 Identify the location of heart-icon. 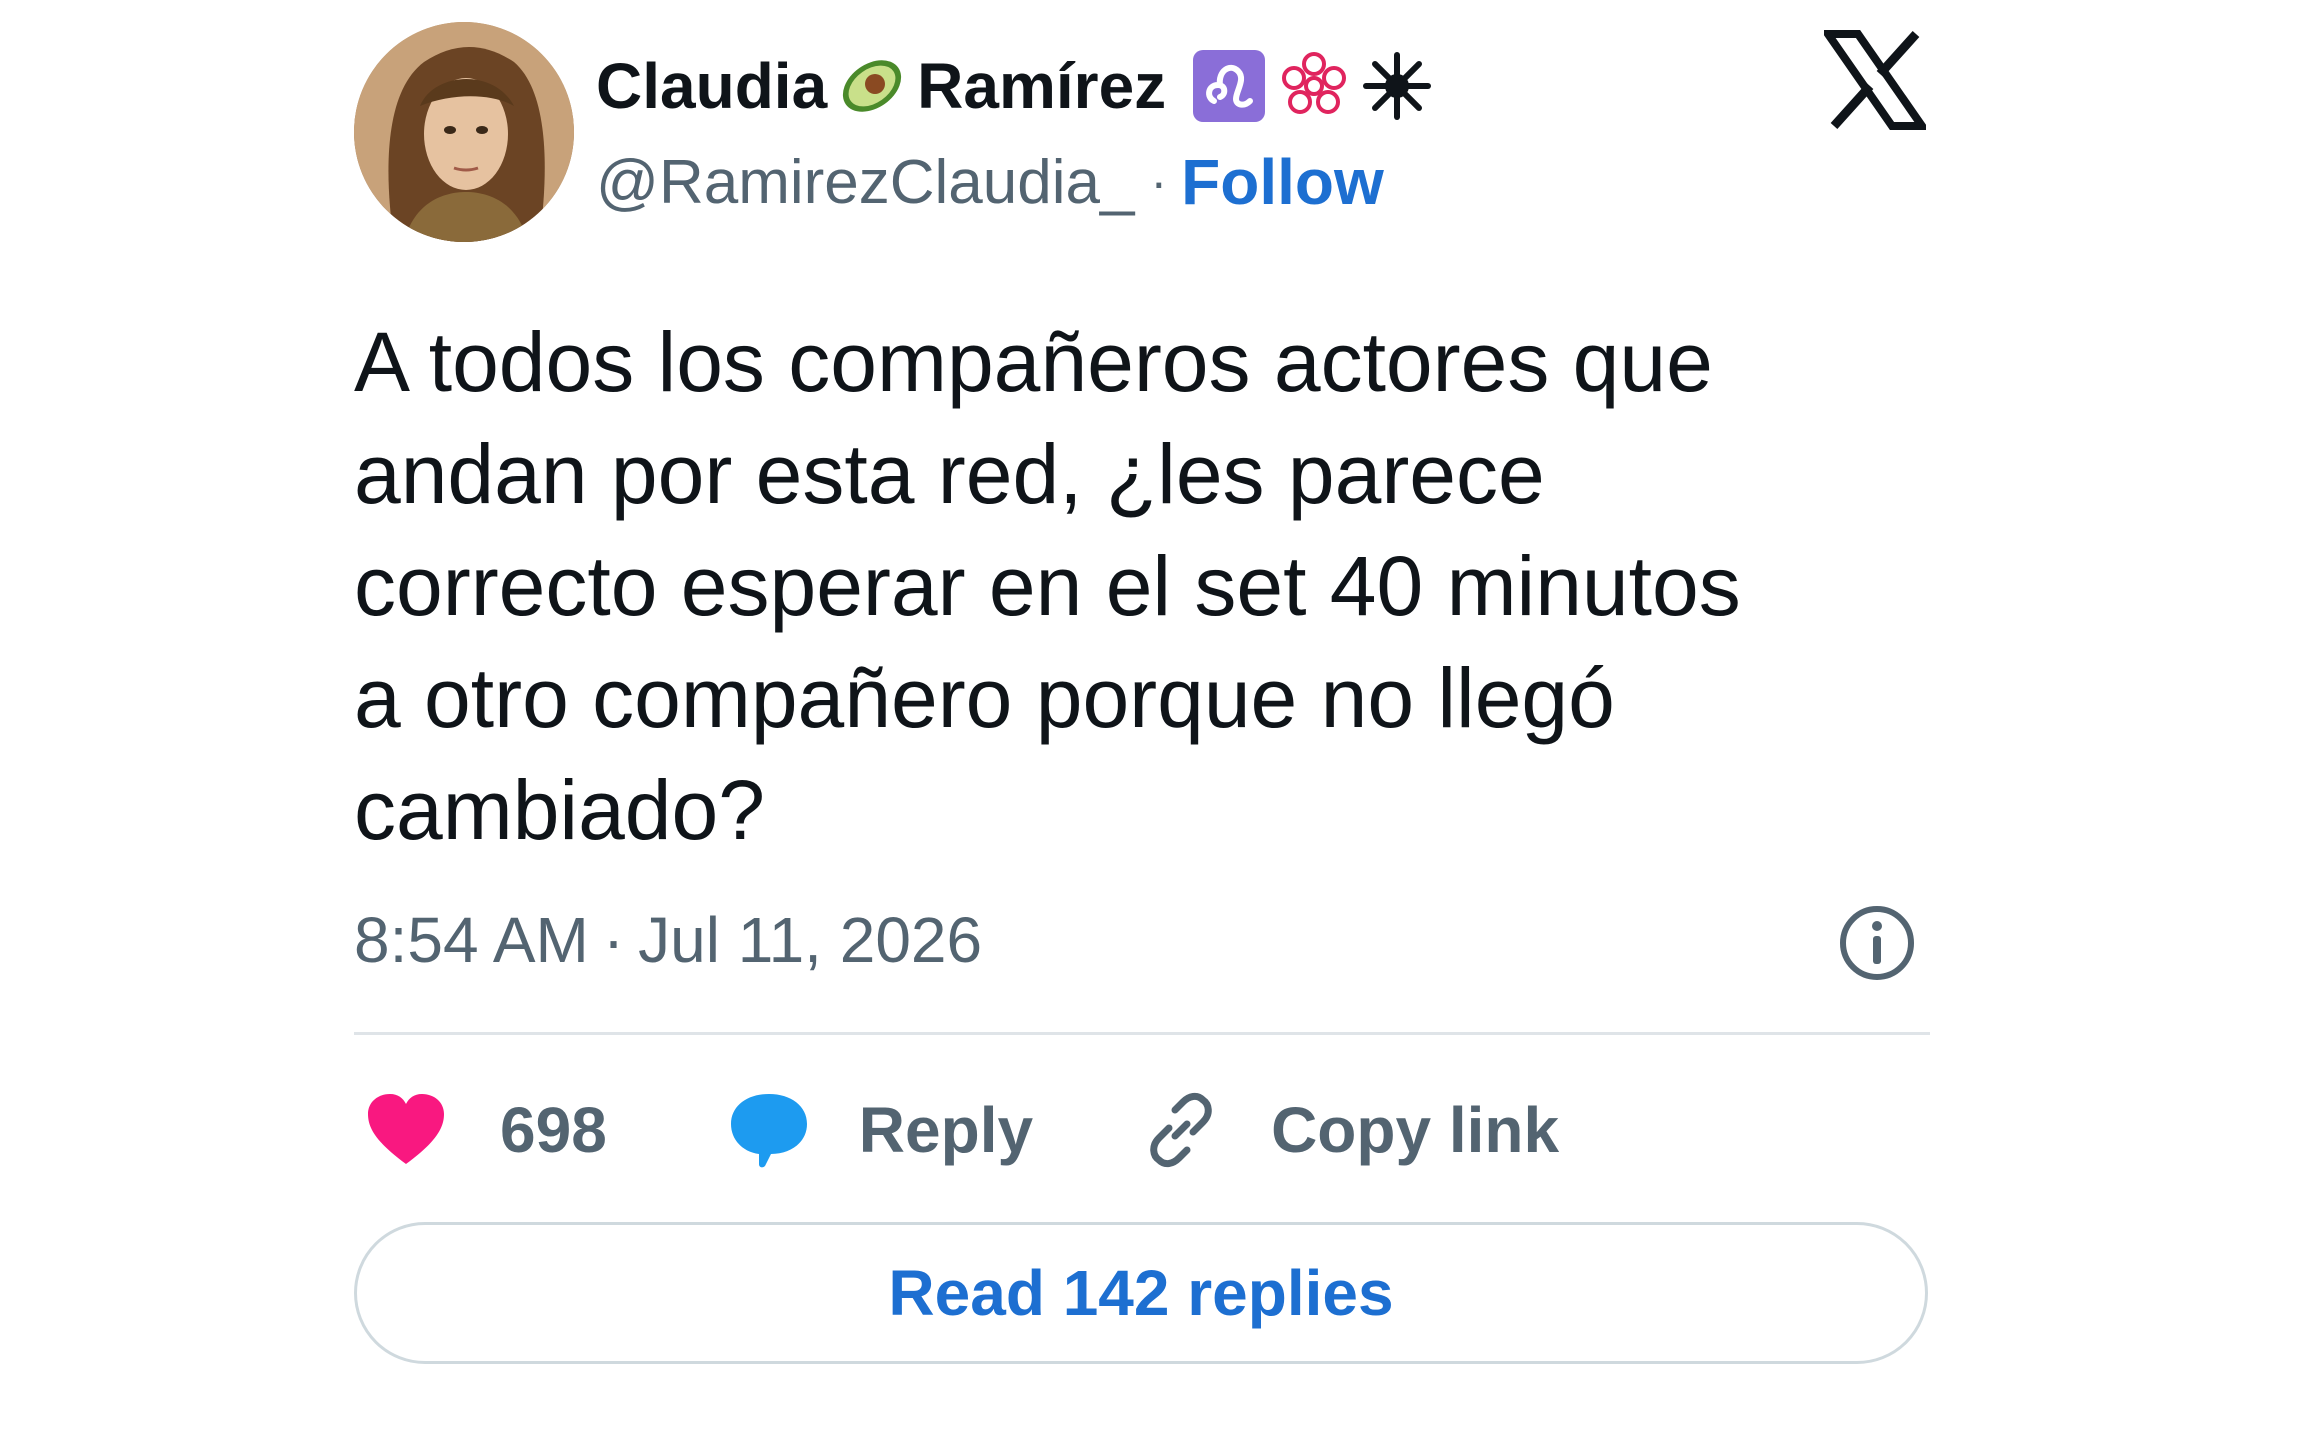
(406, 1130).